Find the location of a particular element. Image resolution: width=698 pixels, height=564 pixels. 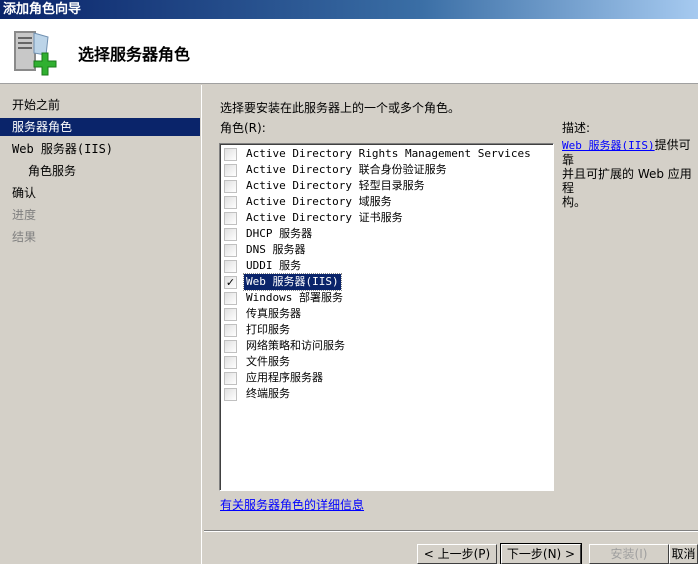

description-line: 构。 is located at coordinates (574, 202).